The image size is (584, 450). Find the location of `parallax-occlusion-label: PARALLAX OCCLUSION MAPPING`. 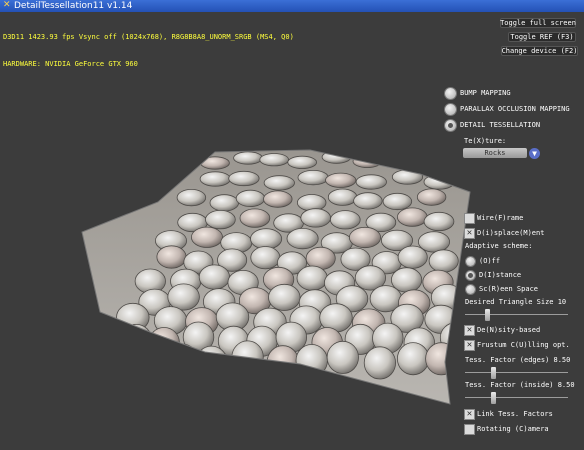

parallax-occlusion-label: PARALLAX OCCLUSION MAPPING is located at coordinates (515, 109).